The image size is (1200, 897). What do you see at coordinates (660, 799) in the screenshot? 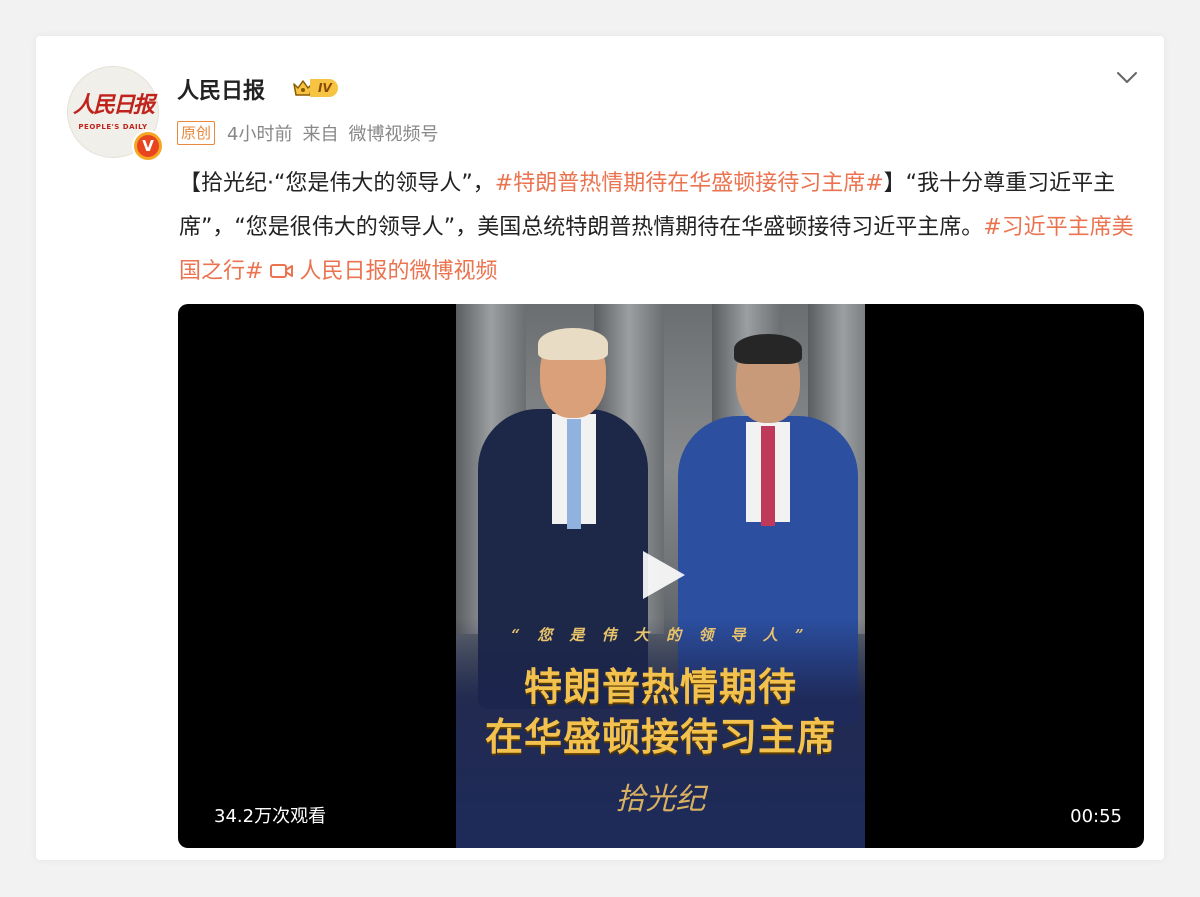
I see `poster-brand: 拾光纪` at bounding box center [660, 799].